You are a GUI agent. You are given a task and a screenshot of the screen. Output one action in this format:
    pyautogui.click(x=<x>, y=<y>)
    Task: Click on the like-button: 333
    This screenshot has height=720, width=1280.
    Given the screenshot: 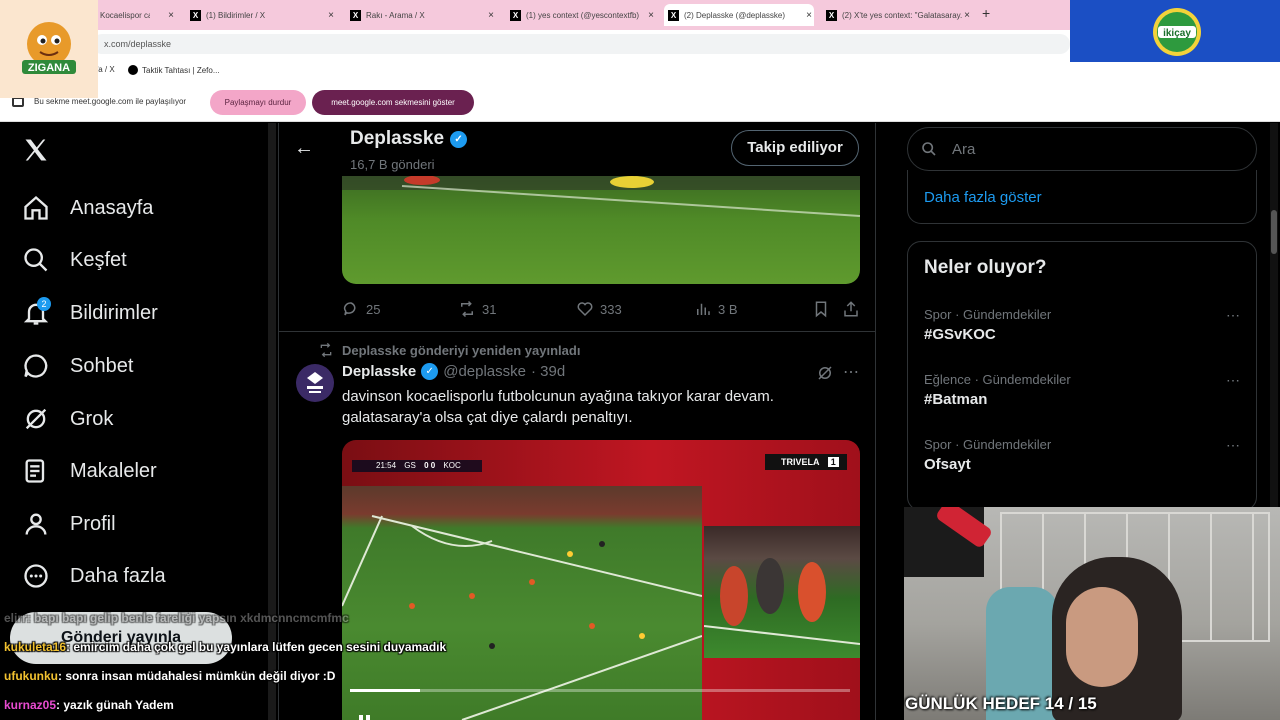 What is the action you would take?
    pyautogui.click(x=599, y=309)
    